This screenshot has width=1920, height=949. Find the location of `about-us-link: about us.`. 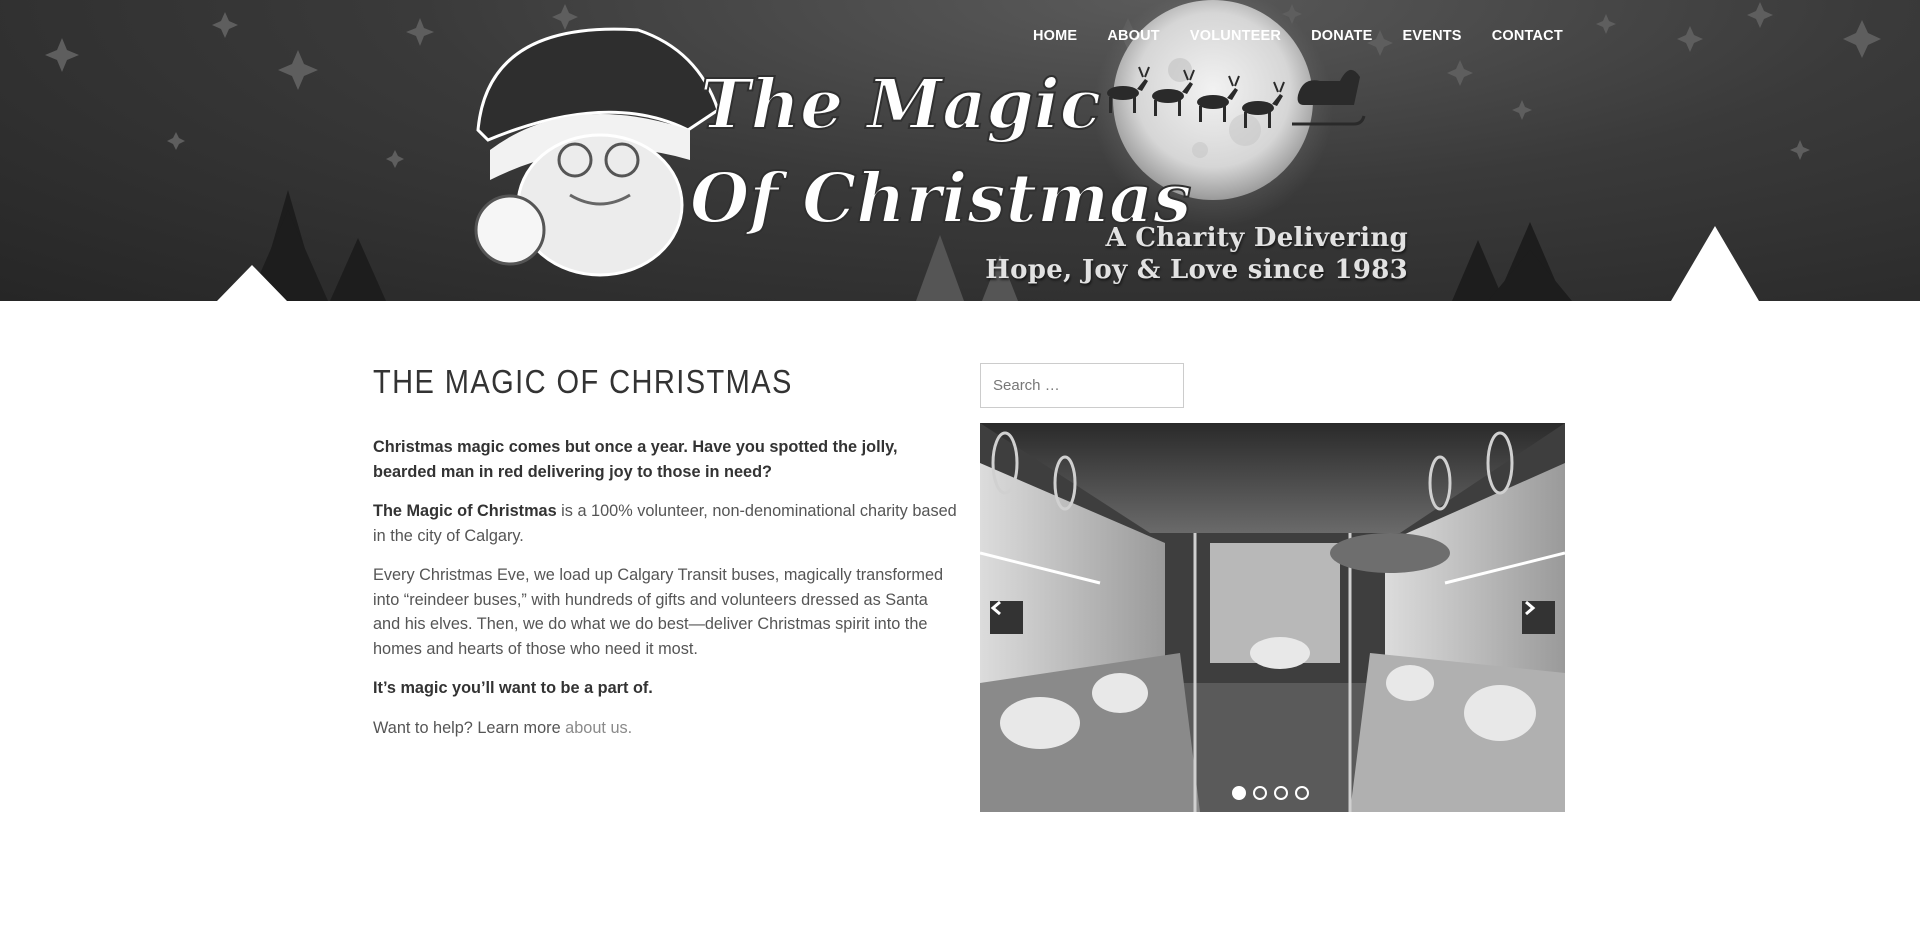

about-us-link: about us. is located at coordinates (598, 728).